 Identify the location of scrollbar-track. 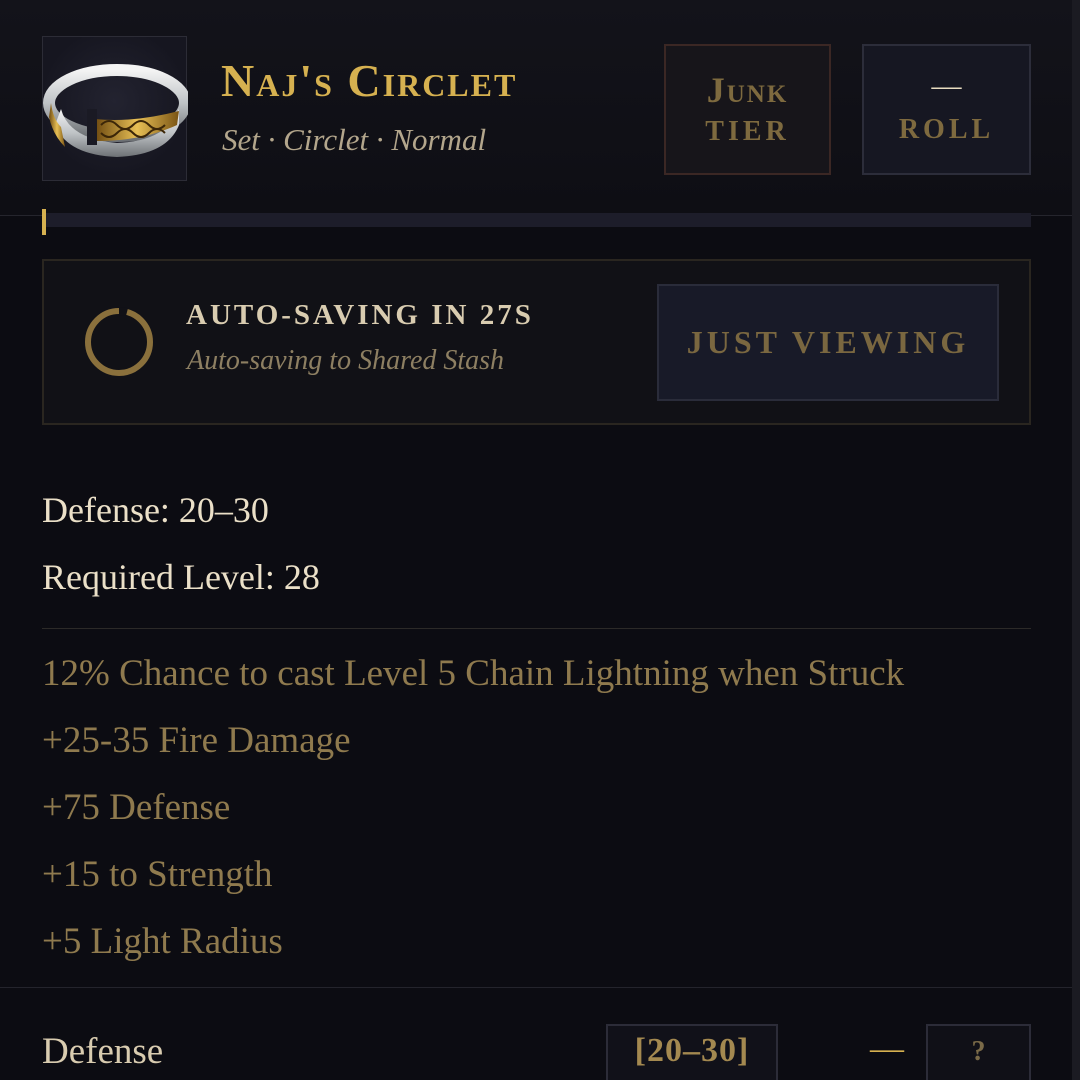
(1076, 540).